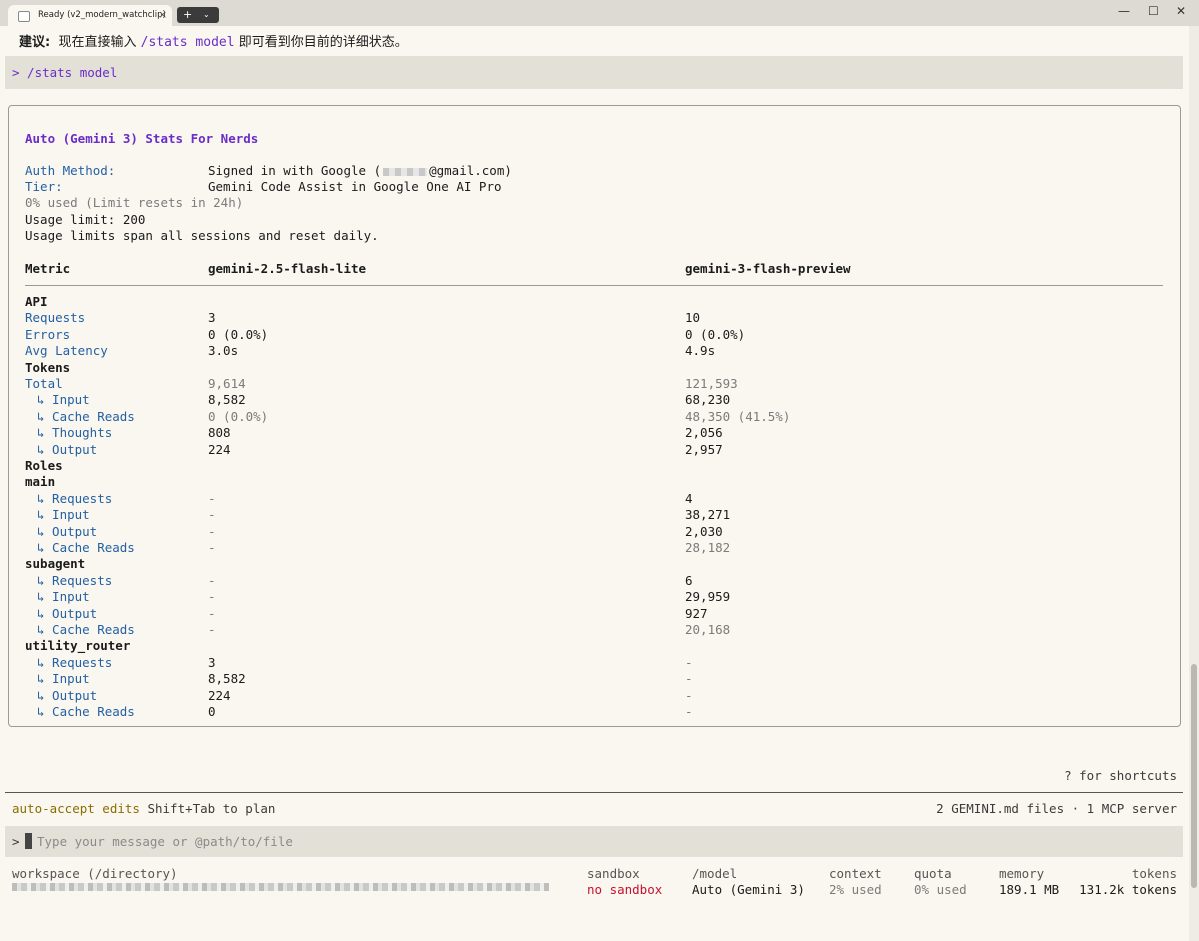  I want to click on scrollbar-thumb, so click(1194, 776).